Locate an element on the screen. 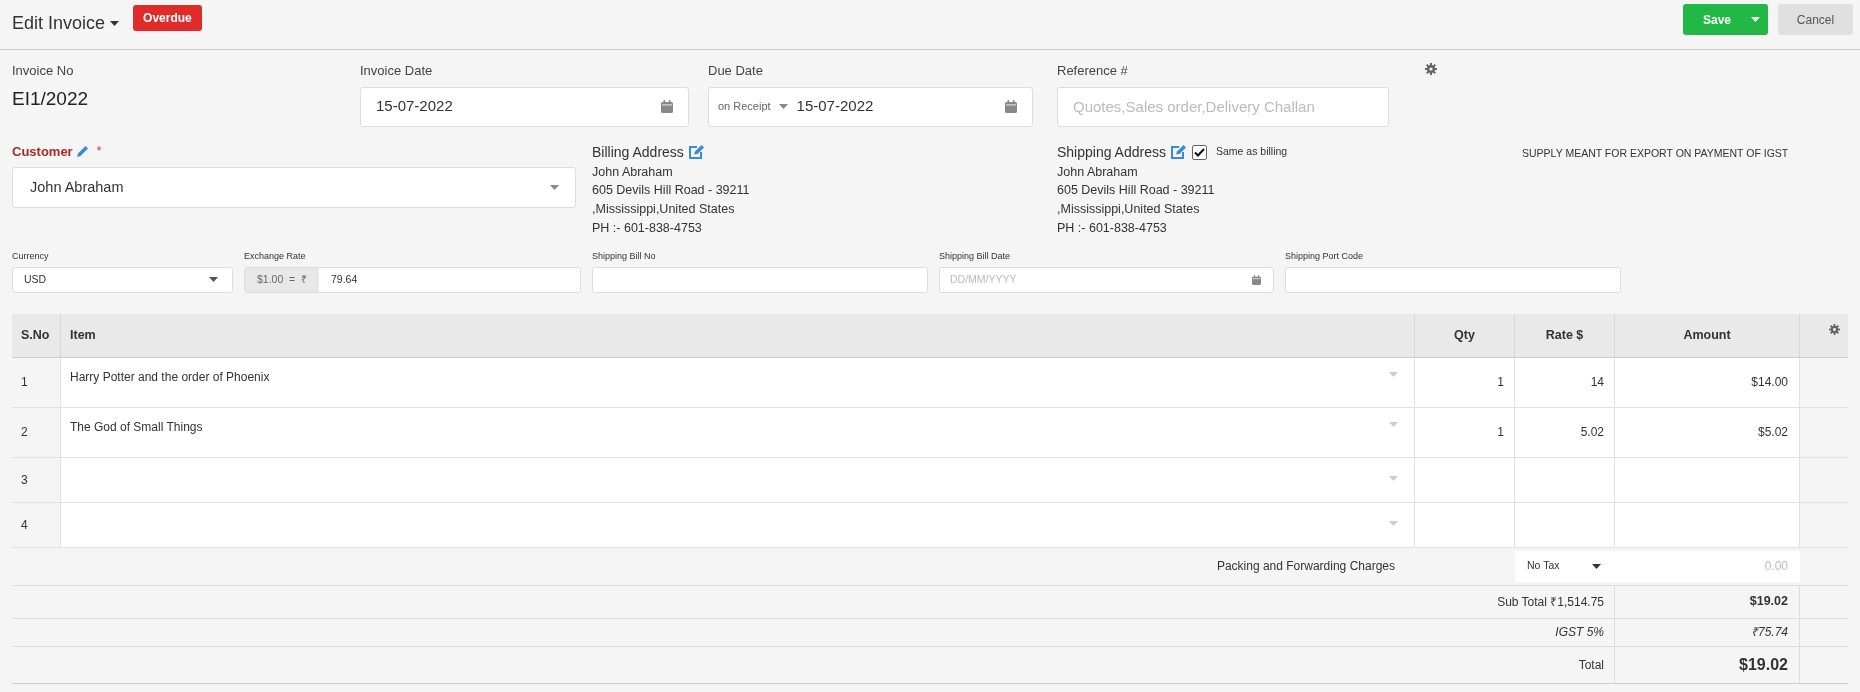  item-dropdown: The God of Small Things is located at coordinates (738, 432).